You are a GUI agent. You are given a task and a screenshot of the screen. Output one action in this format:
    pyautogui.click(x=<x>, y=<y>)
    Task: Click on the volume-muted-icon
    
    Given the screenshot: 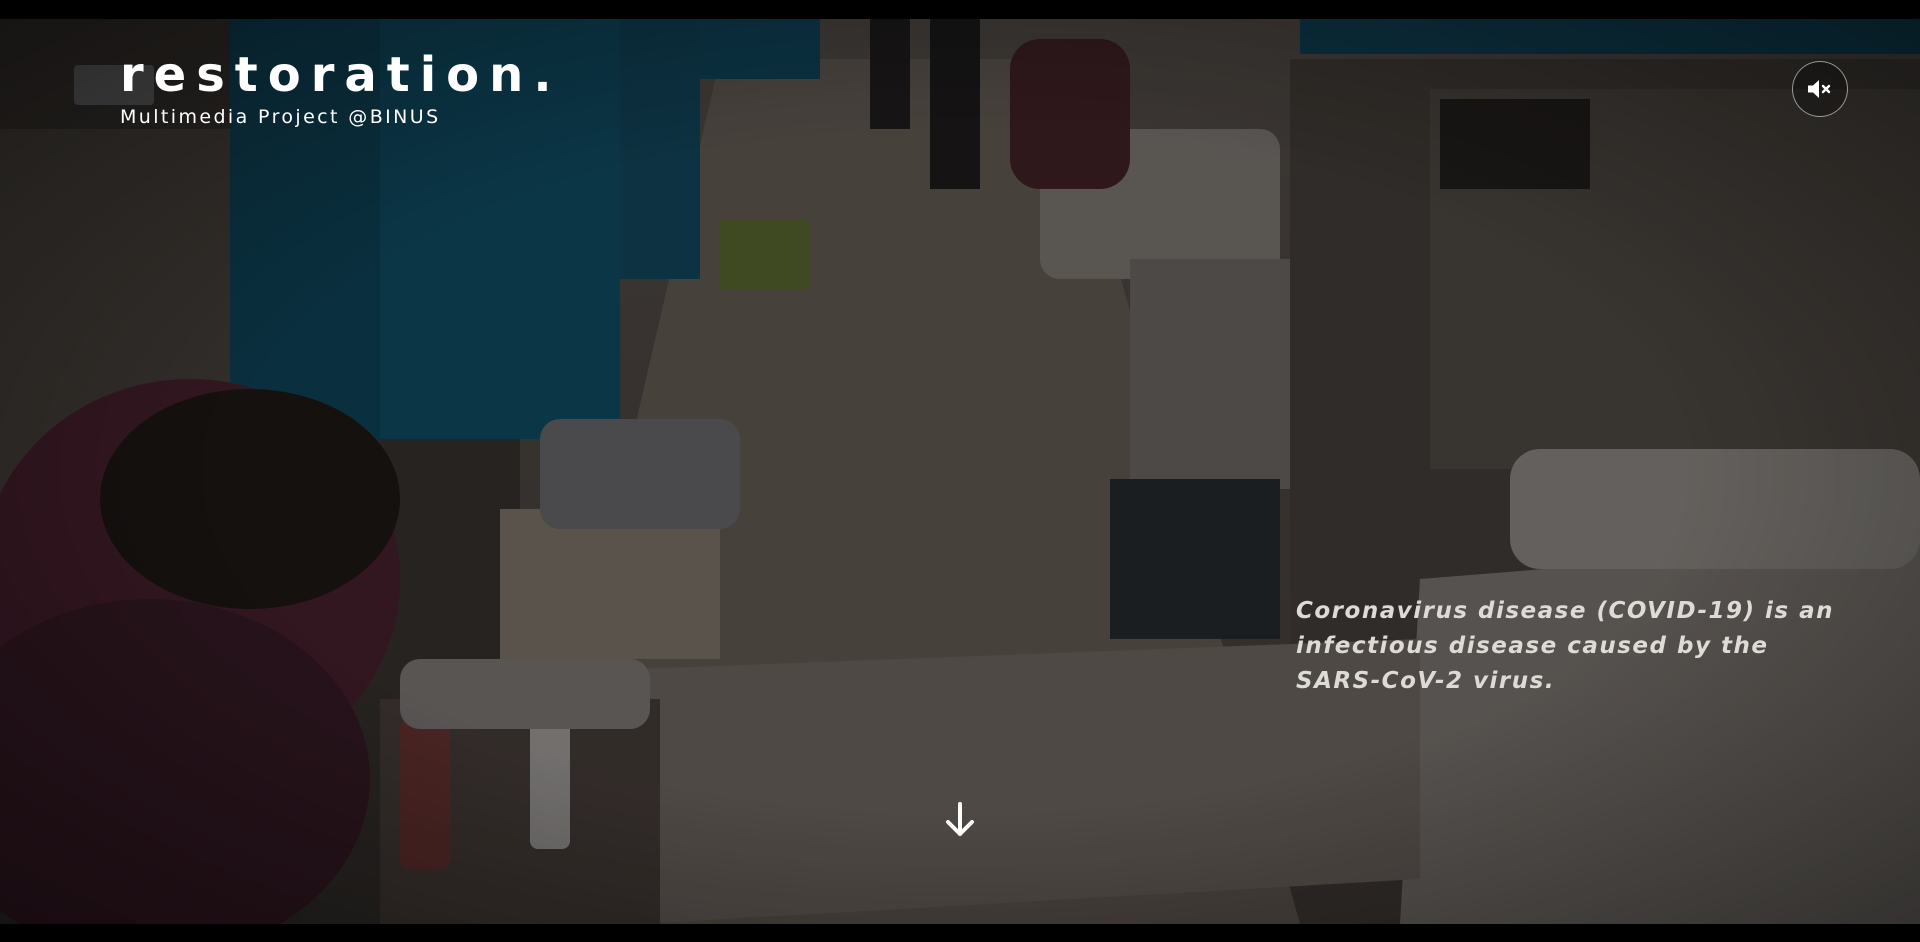 What is the action you would take?
    pyautogui.click(x=1819, y=89)
    